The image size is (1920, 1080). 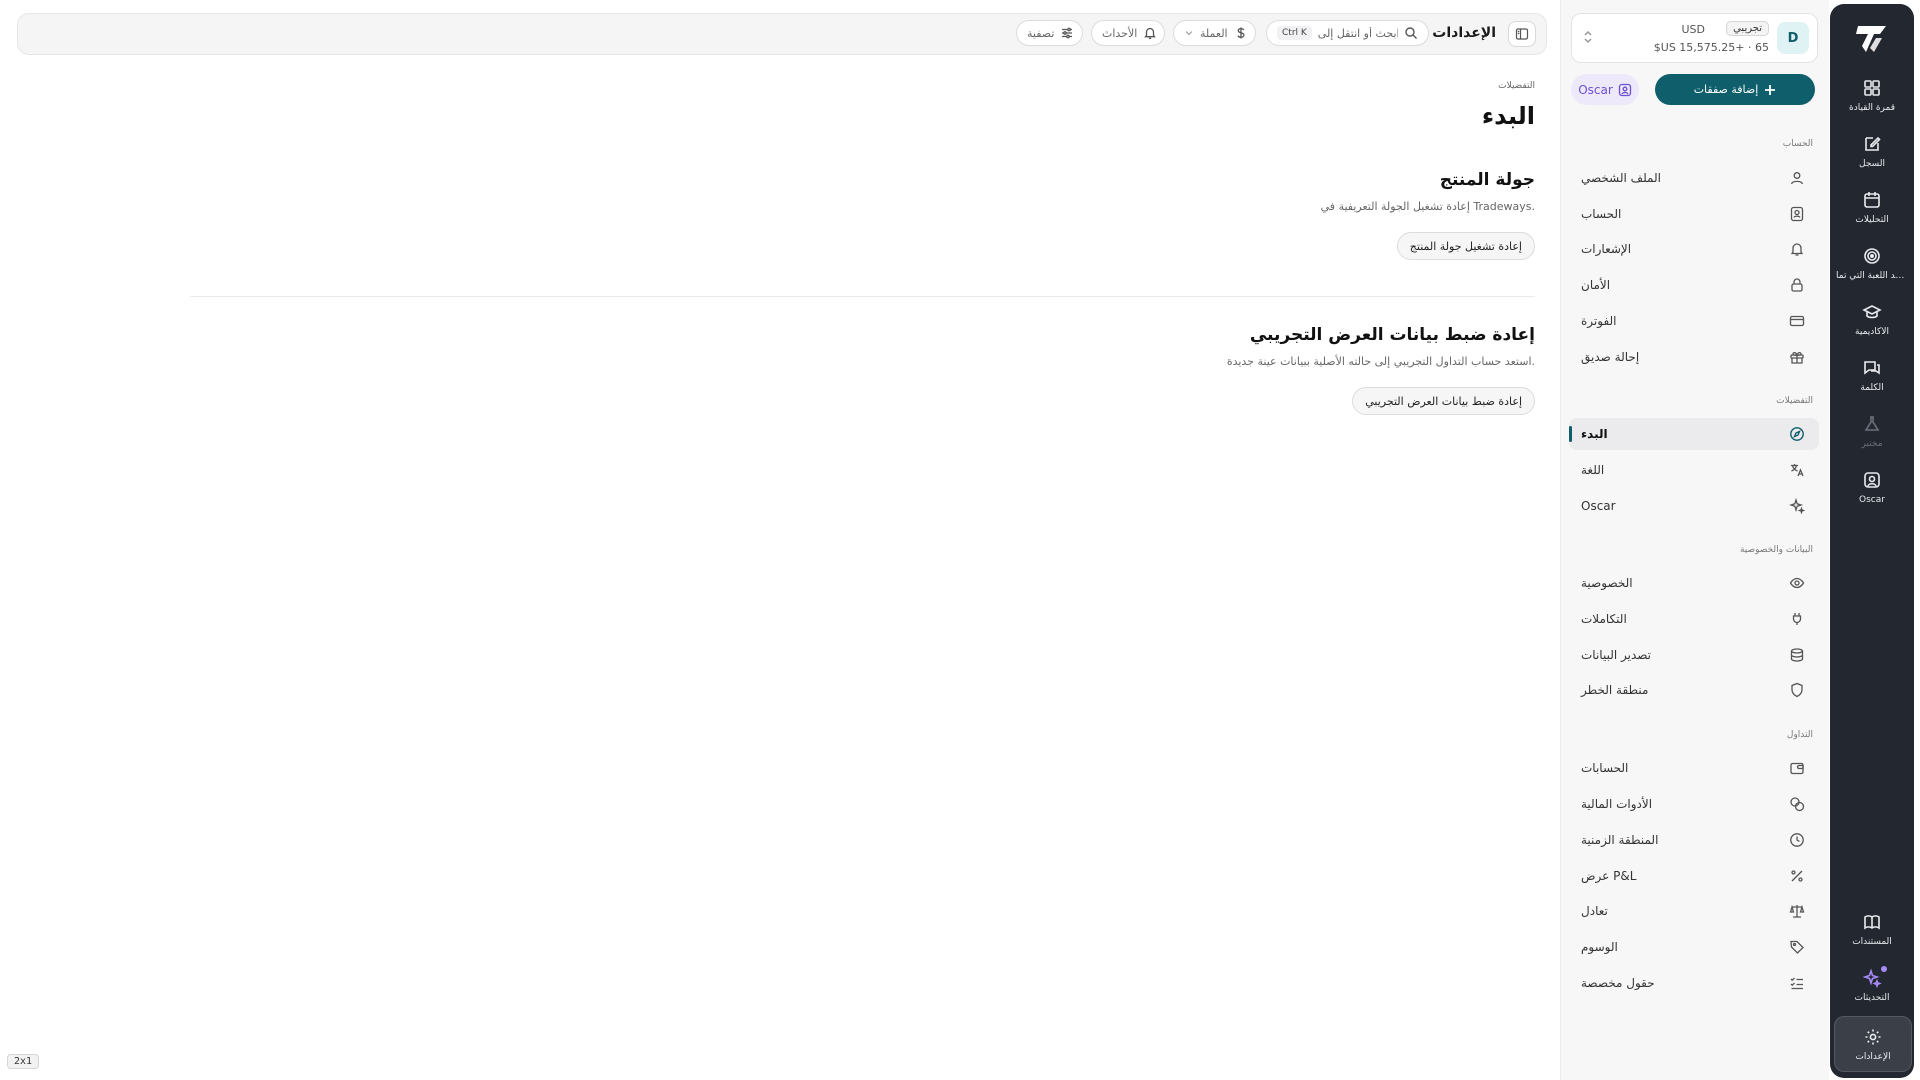 What do you see at coordinates (1605, 768) in the screenshot?
I see `sidebar-item-label: الحسابات` at bounding box center [1605, 768].